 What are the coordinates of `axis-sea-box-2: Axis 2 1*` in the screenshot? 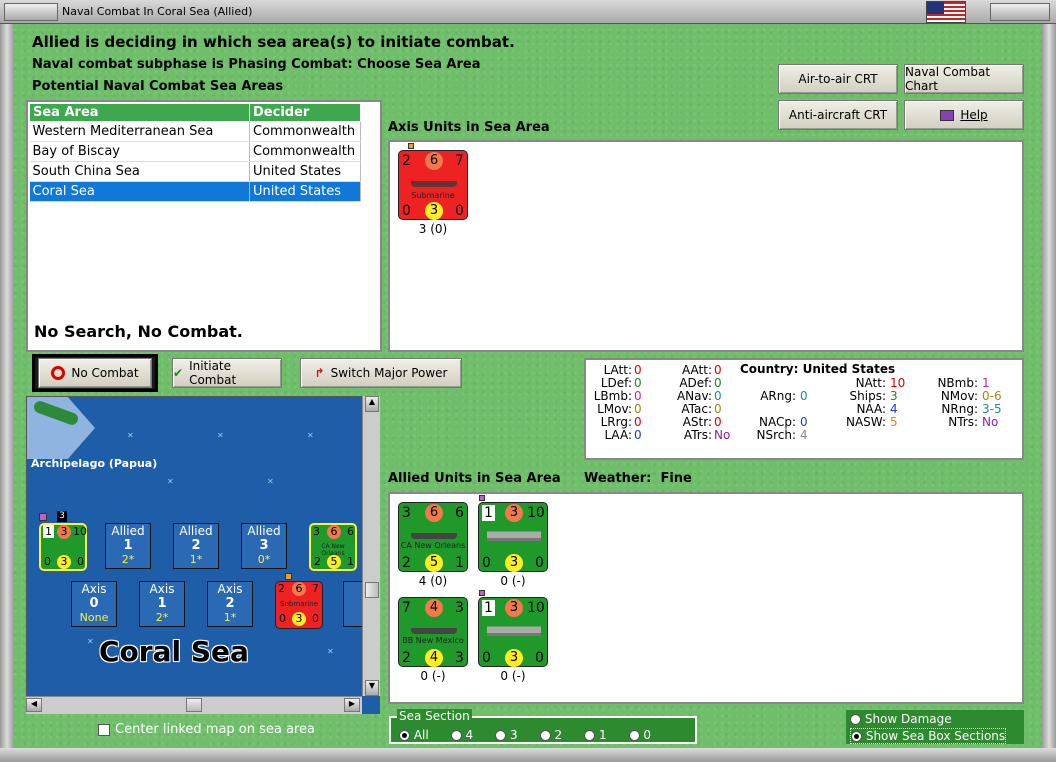 It's located at (230, 604).